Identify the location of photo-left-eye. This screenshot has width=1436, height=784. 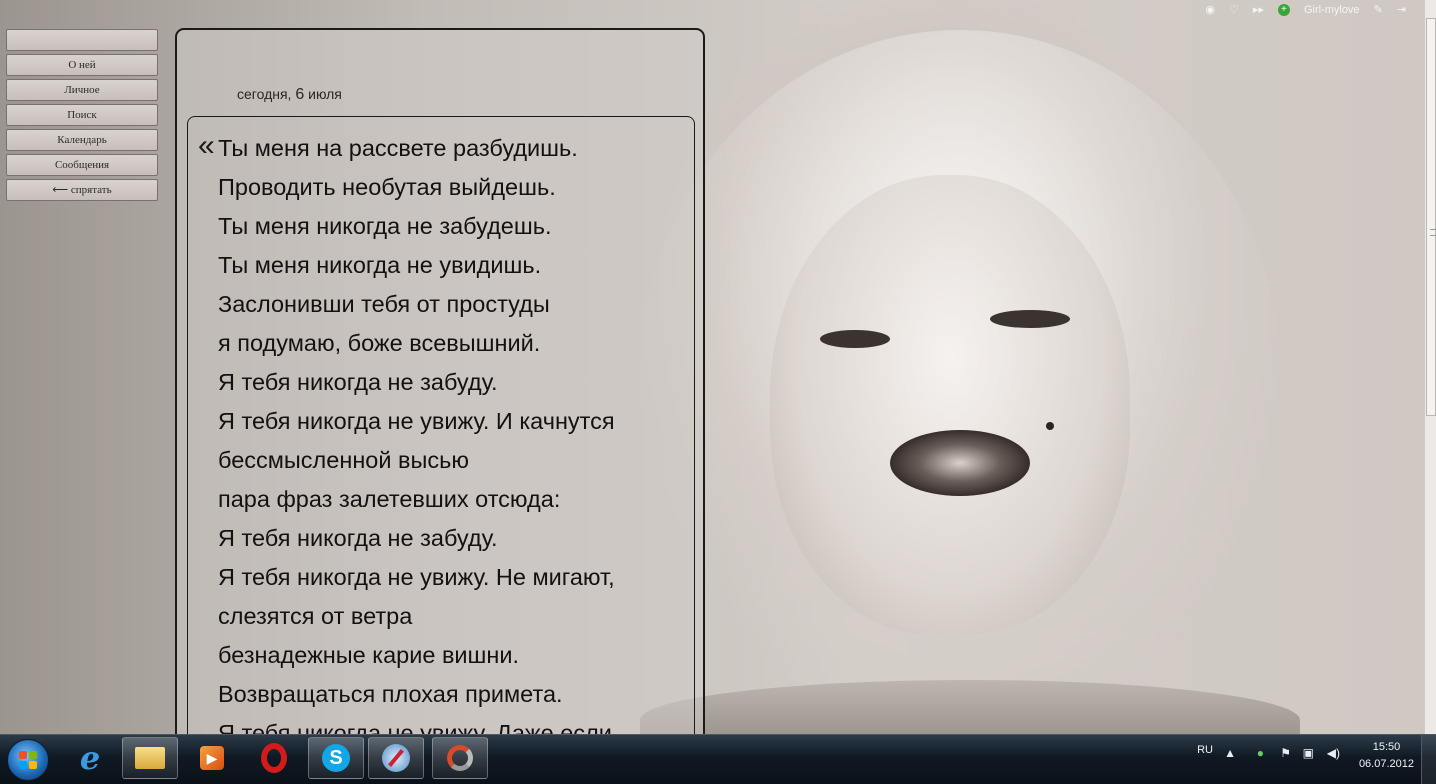
(855, 339).